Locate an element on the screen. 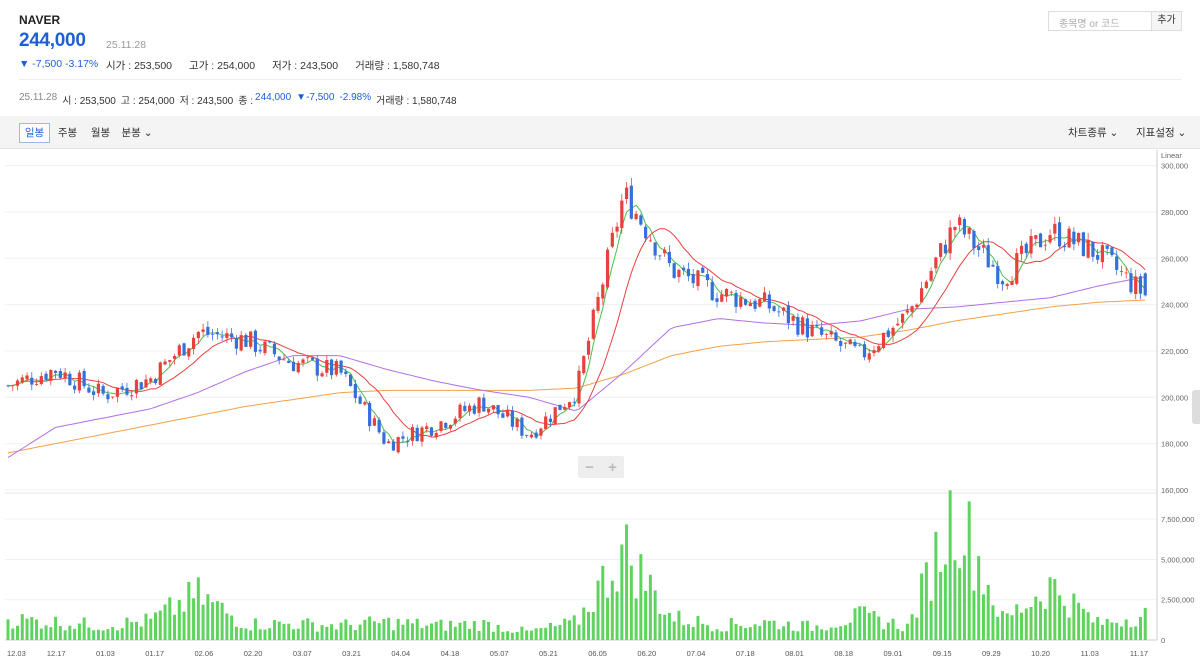 This screenshot has width=1200, height=661. stat-high: 고가 : 254,000 is located at coordinates (222, 66).